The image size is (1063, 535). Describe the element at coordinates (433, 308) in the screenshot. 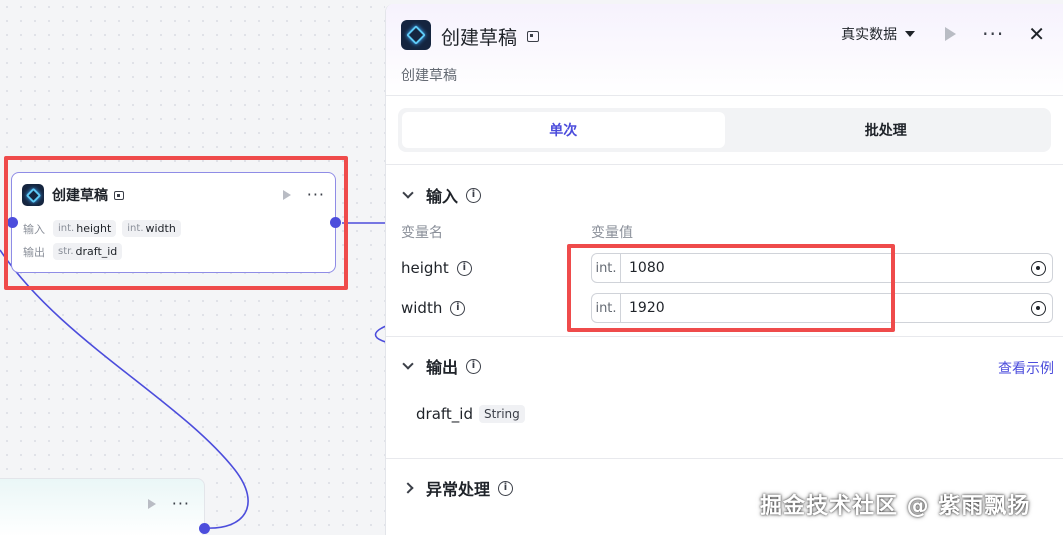

I see `var-name-width: width i` at that location.